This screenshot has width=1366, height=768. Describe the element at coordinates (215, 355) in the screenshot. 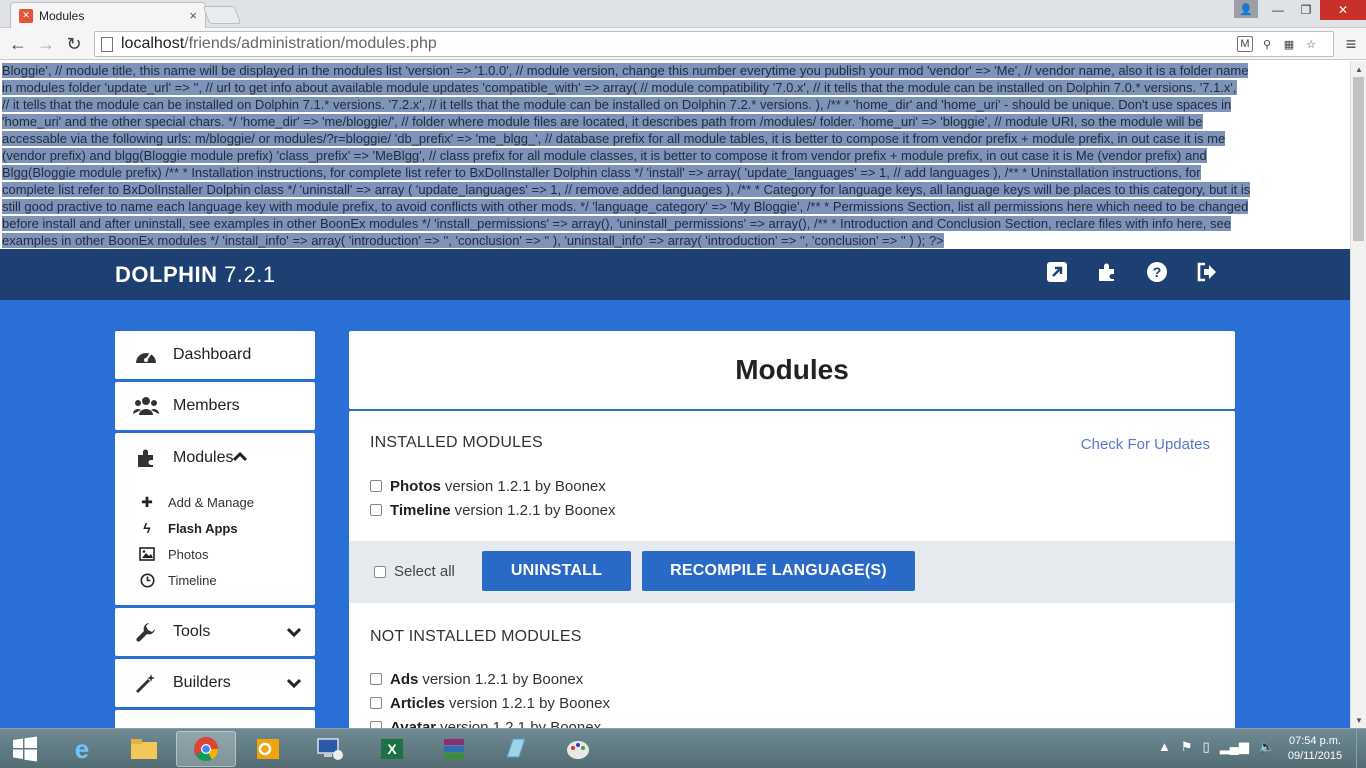

I see `sidebar-item-dashboard: Dashboard` at that location.